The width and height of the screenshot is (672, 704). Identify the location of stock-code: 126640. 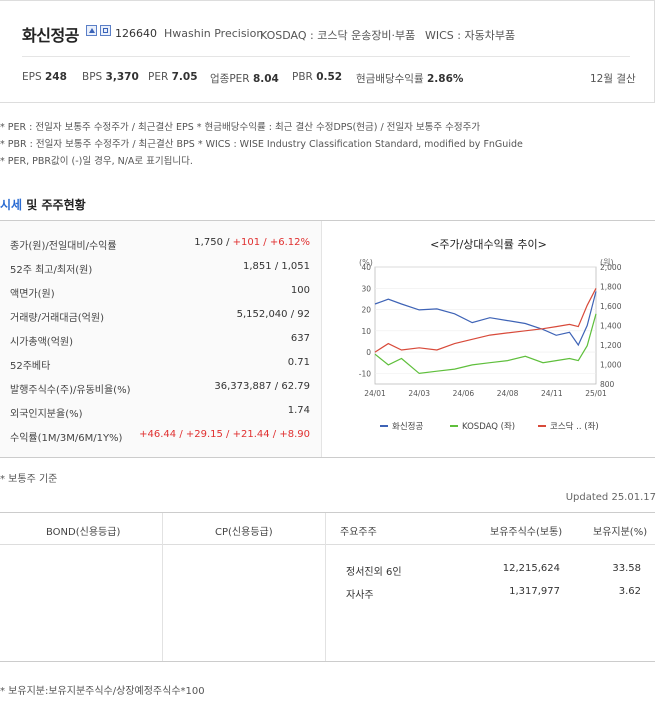
(136, 33).